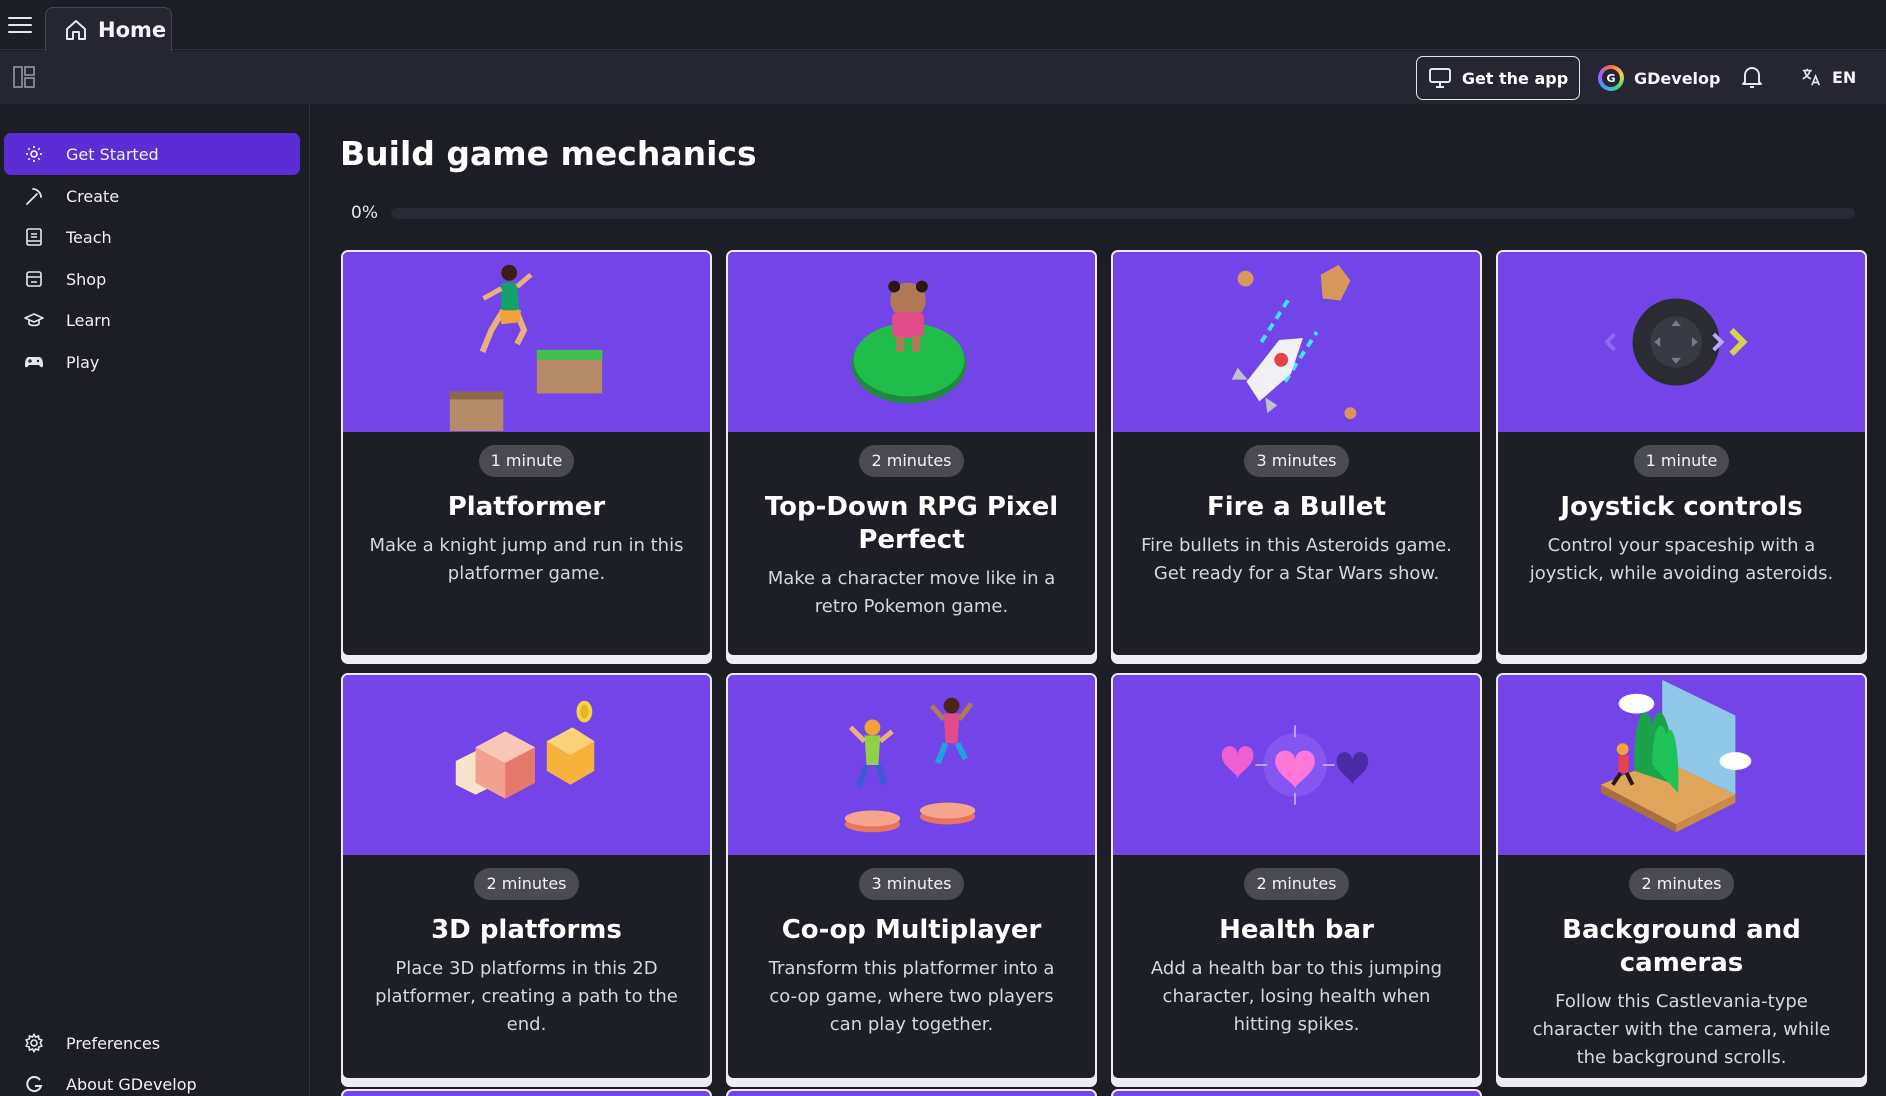 This screenshot has height=1096, width=1886. I want to click on gamepad-icon, so click(34, 362).